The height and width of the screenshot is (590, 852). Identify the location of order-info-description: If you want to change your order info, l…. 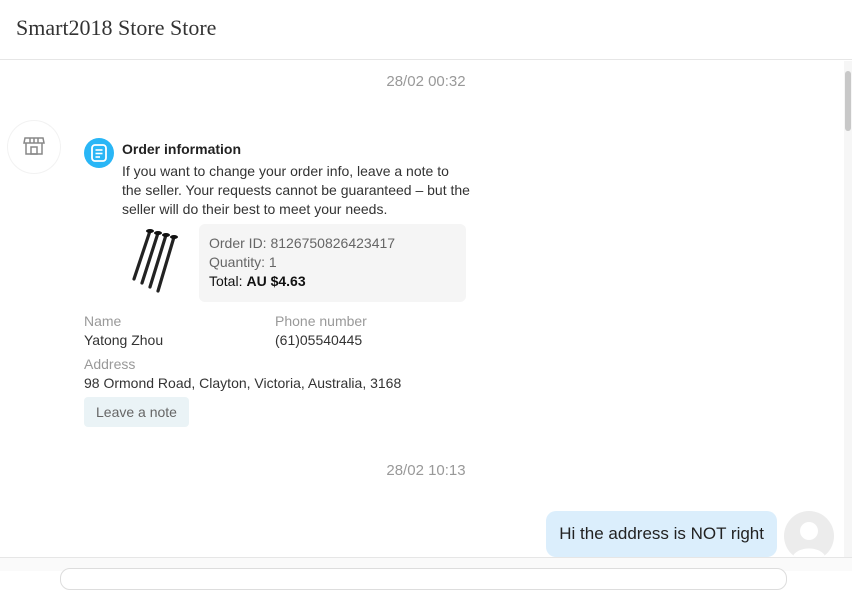
(296, 190).